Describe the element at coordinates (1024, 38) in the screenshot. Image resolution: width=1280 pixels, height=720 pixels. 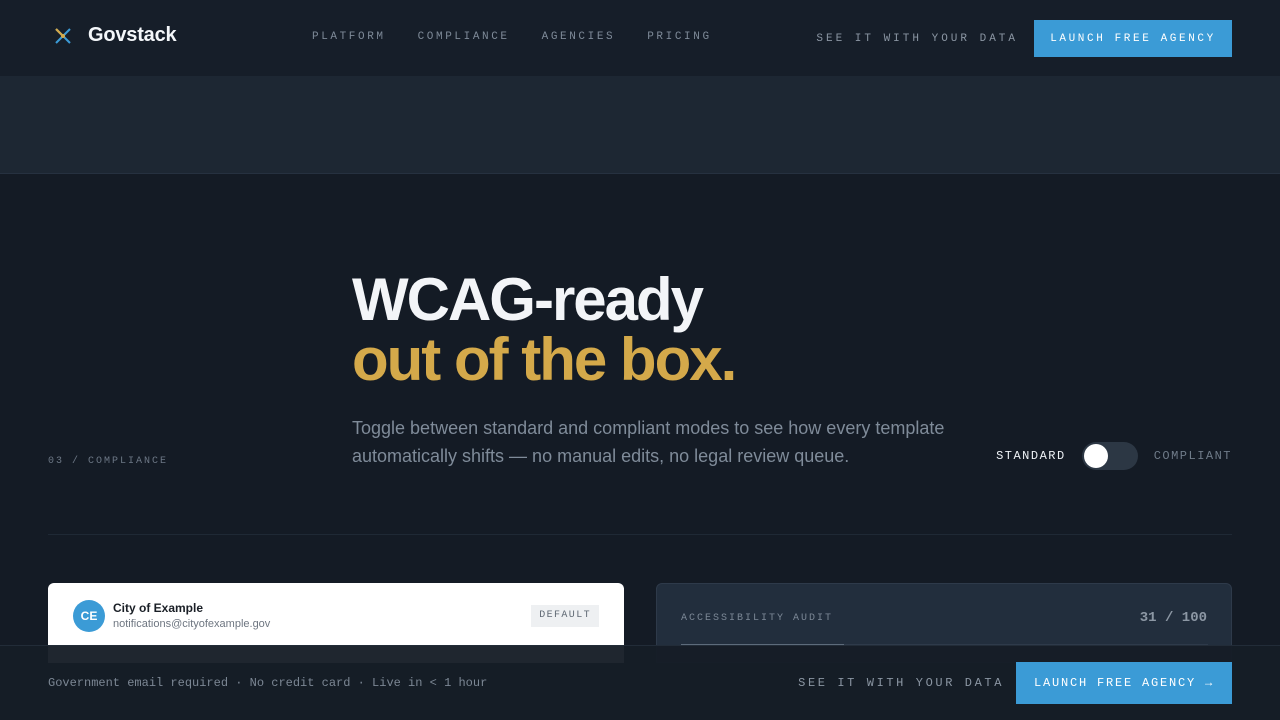
I see `header-actions: SEE IT WITH YOUR DATA LAUNCH FREE AGENCY` at that location.